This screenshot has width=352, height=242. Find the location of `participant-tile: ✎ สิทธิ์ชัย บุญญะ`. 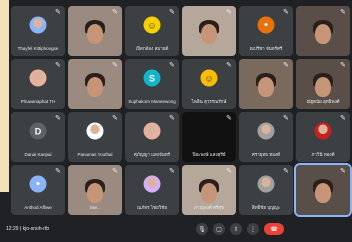

participant-tile: ✎ สิทธิ์ชัย บุญญะ is located at coordinates (266, 190).